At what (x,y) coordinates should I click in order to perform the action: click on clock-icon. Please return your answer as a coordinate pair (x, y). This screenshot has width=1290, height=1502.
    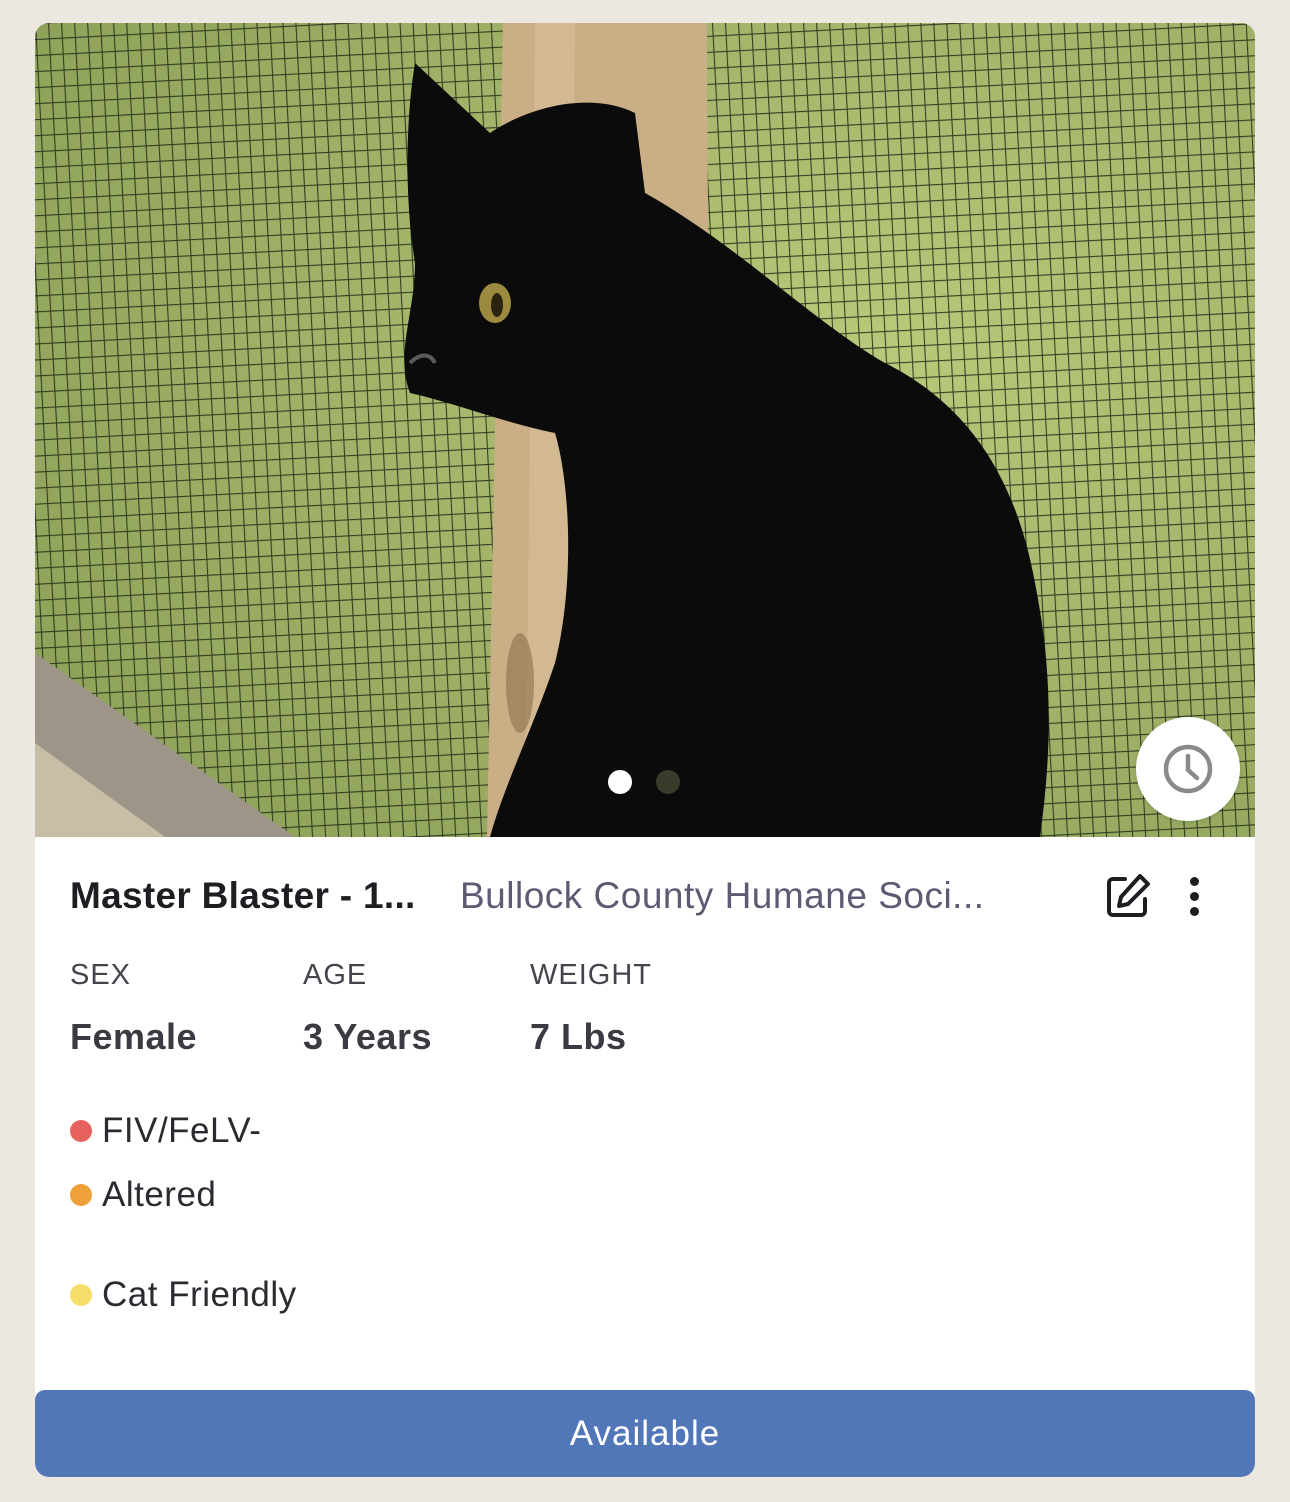
    Looking at the image, I should click on (1188, 769).